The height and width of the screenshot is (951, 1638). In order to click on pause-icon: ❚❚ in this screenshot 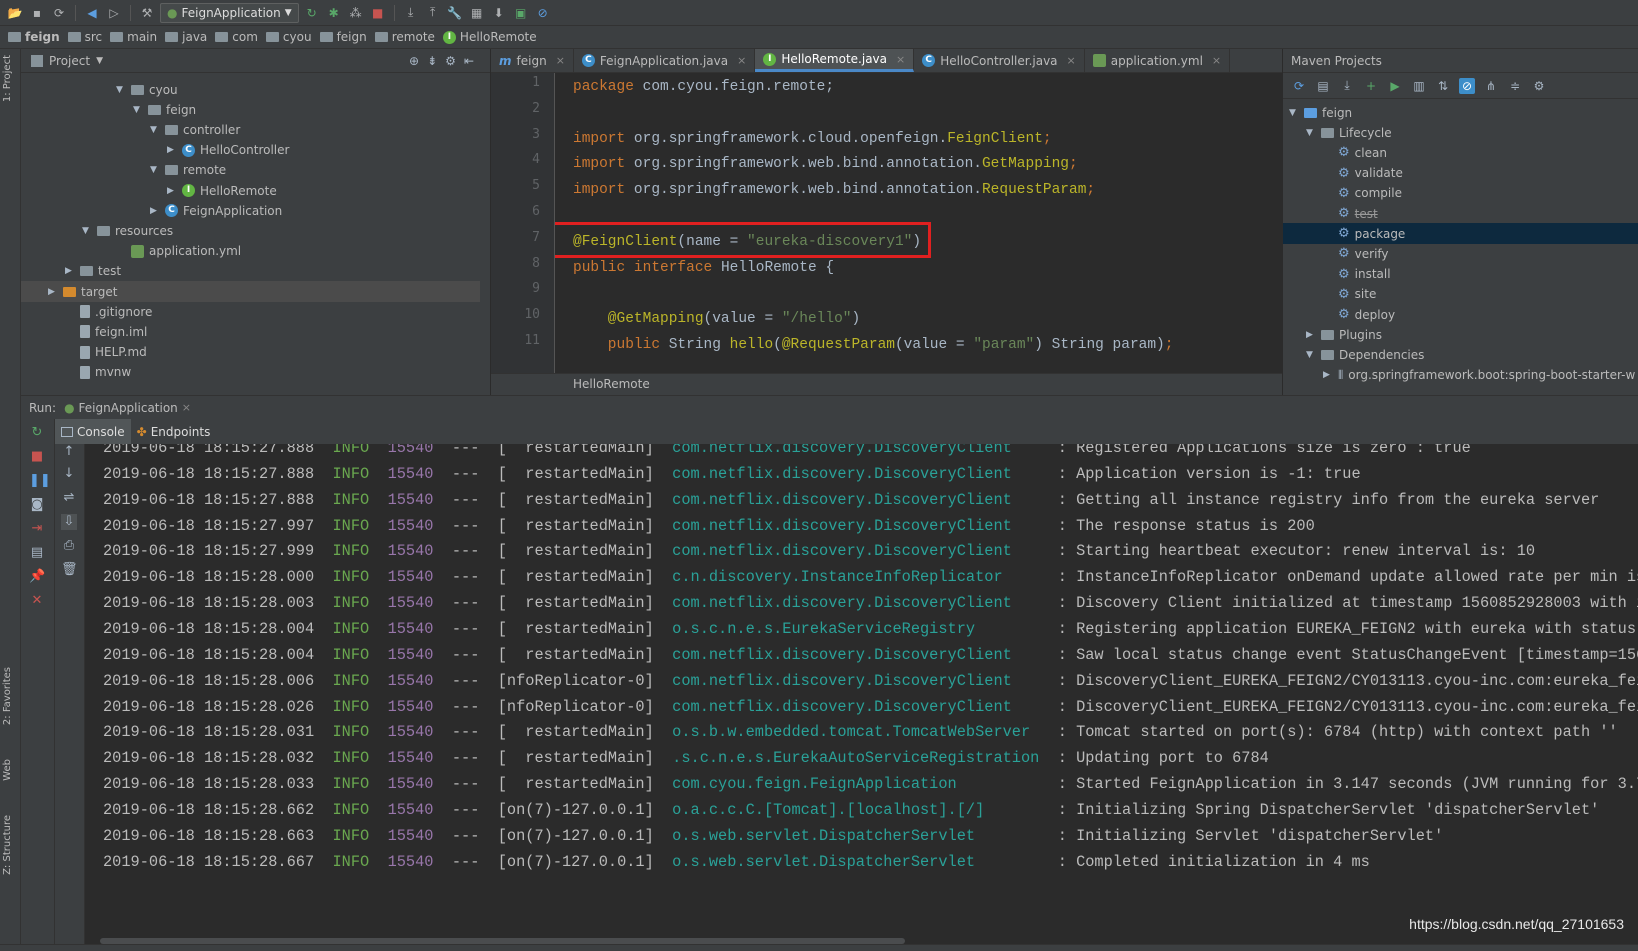, I will do `click(40, 481)`.